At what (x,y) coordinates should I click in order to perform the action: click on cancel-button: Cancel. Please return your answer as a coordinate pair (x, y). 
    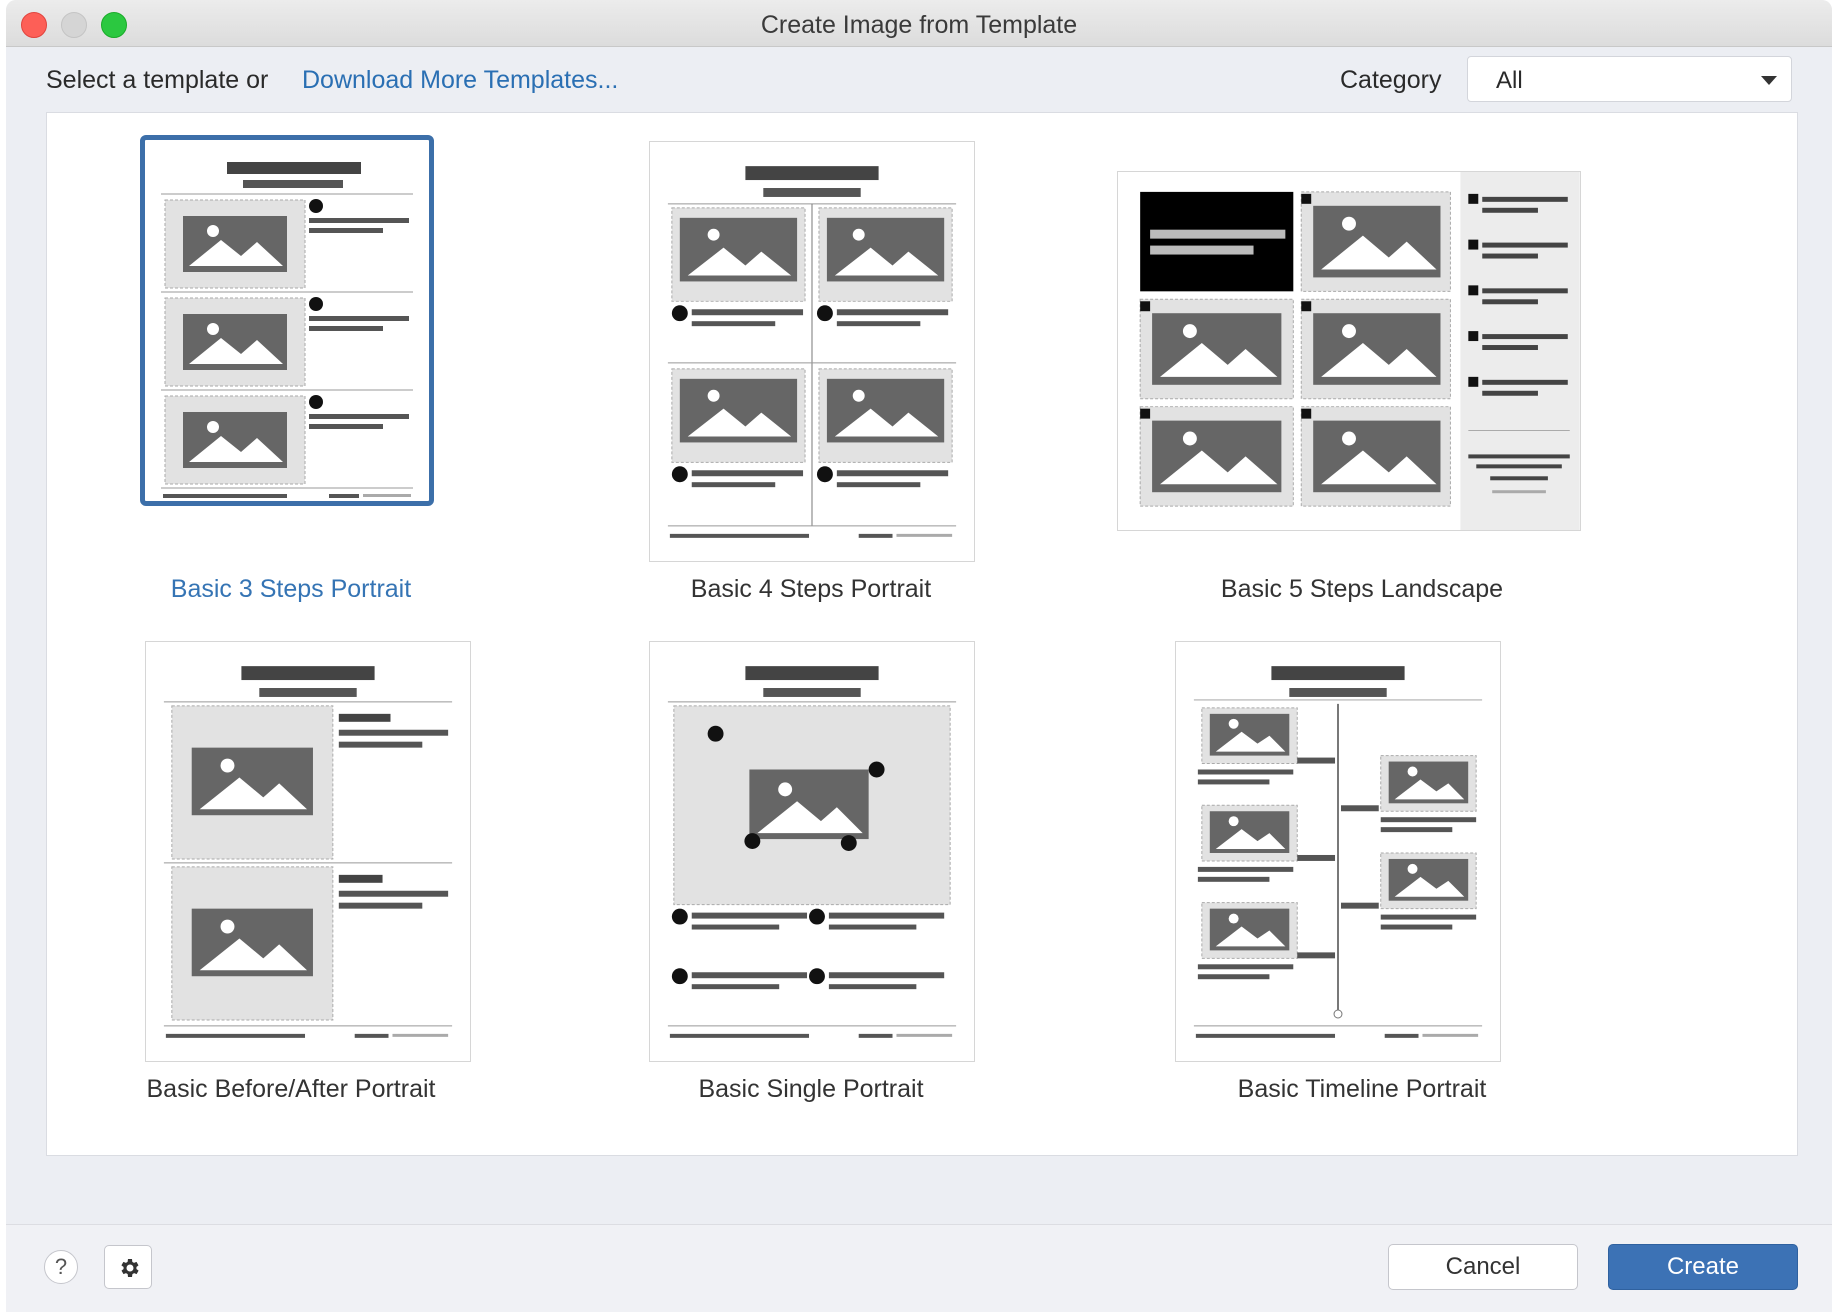
    Looking at the image, I should click on (1483, 1267).